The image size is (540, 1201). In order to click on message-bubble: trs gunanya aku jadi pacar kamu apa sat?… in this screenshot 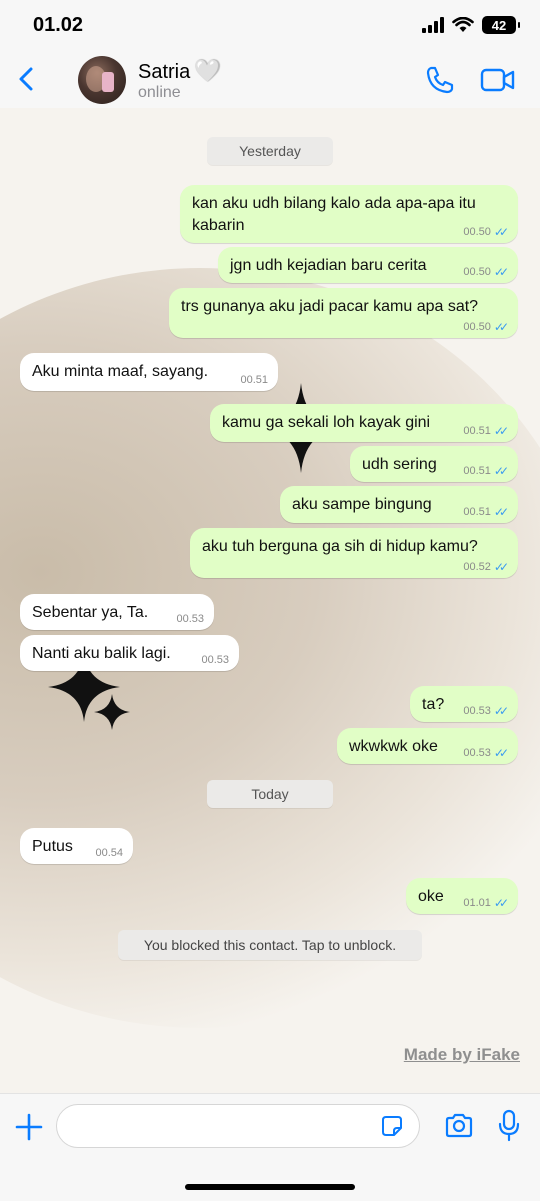, I will do `click(343, 313)`.